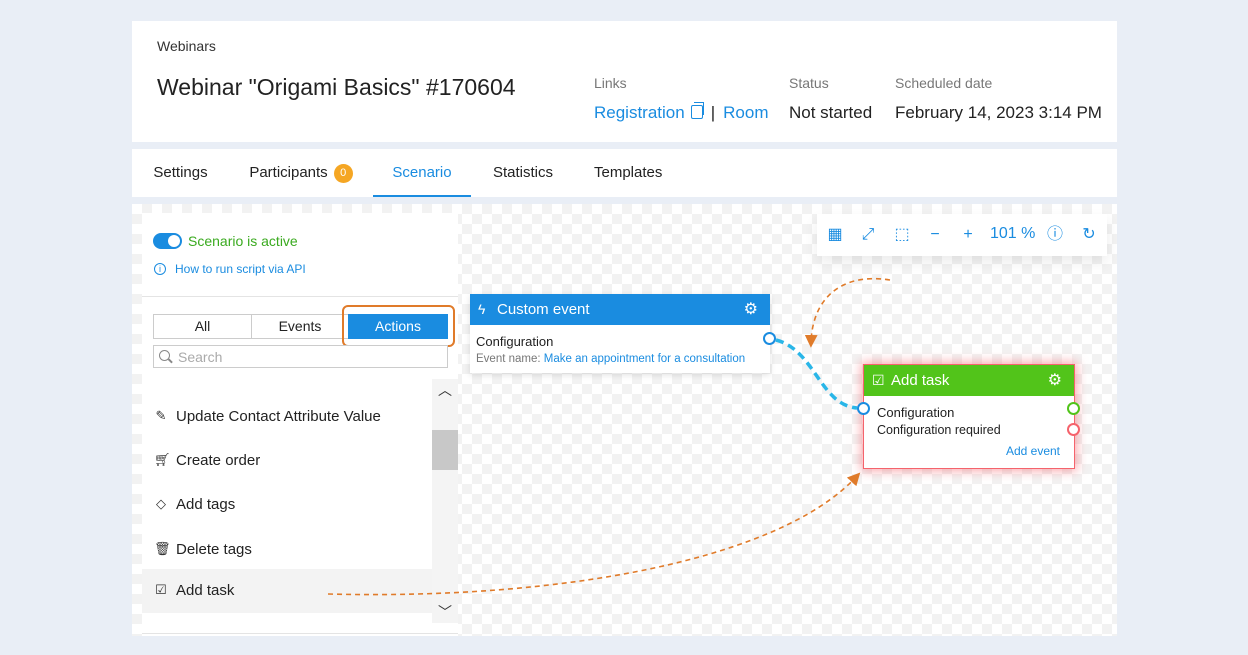 The height and width of the screenshot is (655, 1248). What do you see at coordinates (167, 241) in the screenshot?
I see `scenario-active-toggle` at bounding box center [167, 241].